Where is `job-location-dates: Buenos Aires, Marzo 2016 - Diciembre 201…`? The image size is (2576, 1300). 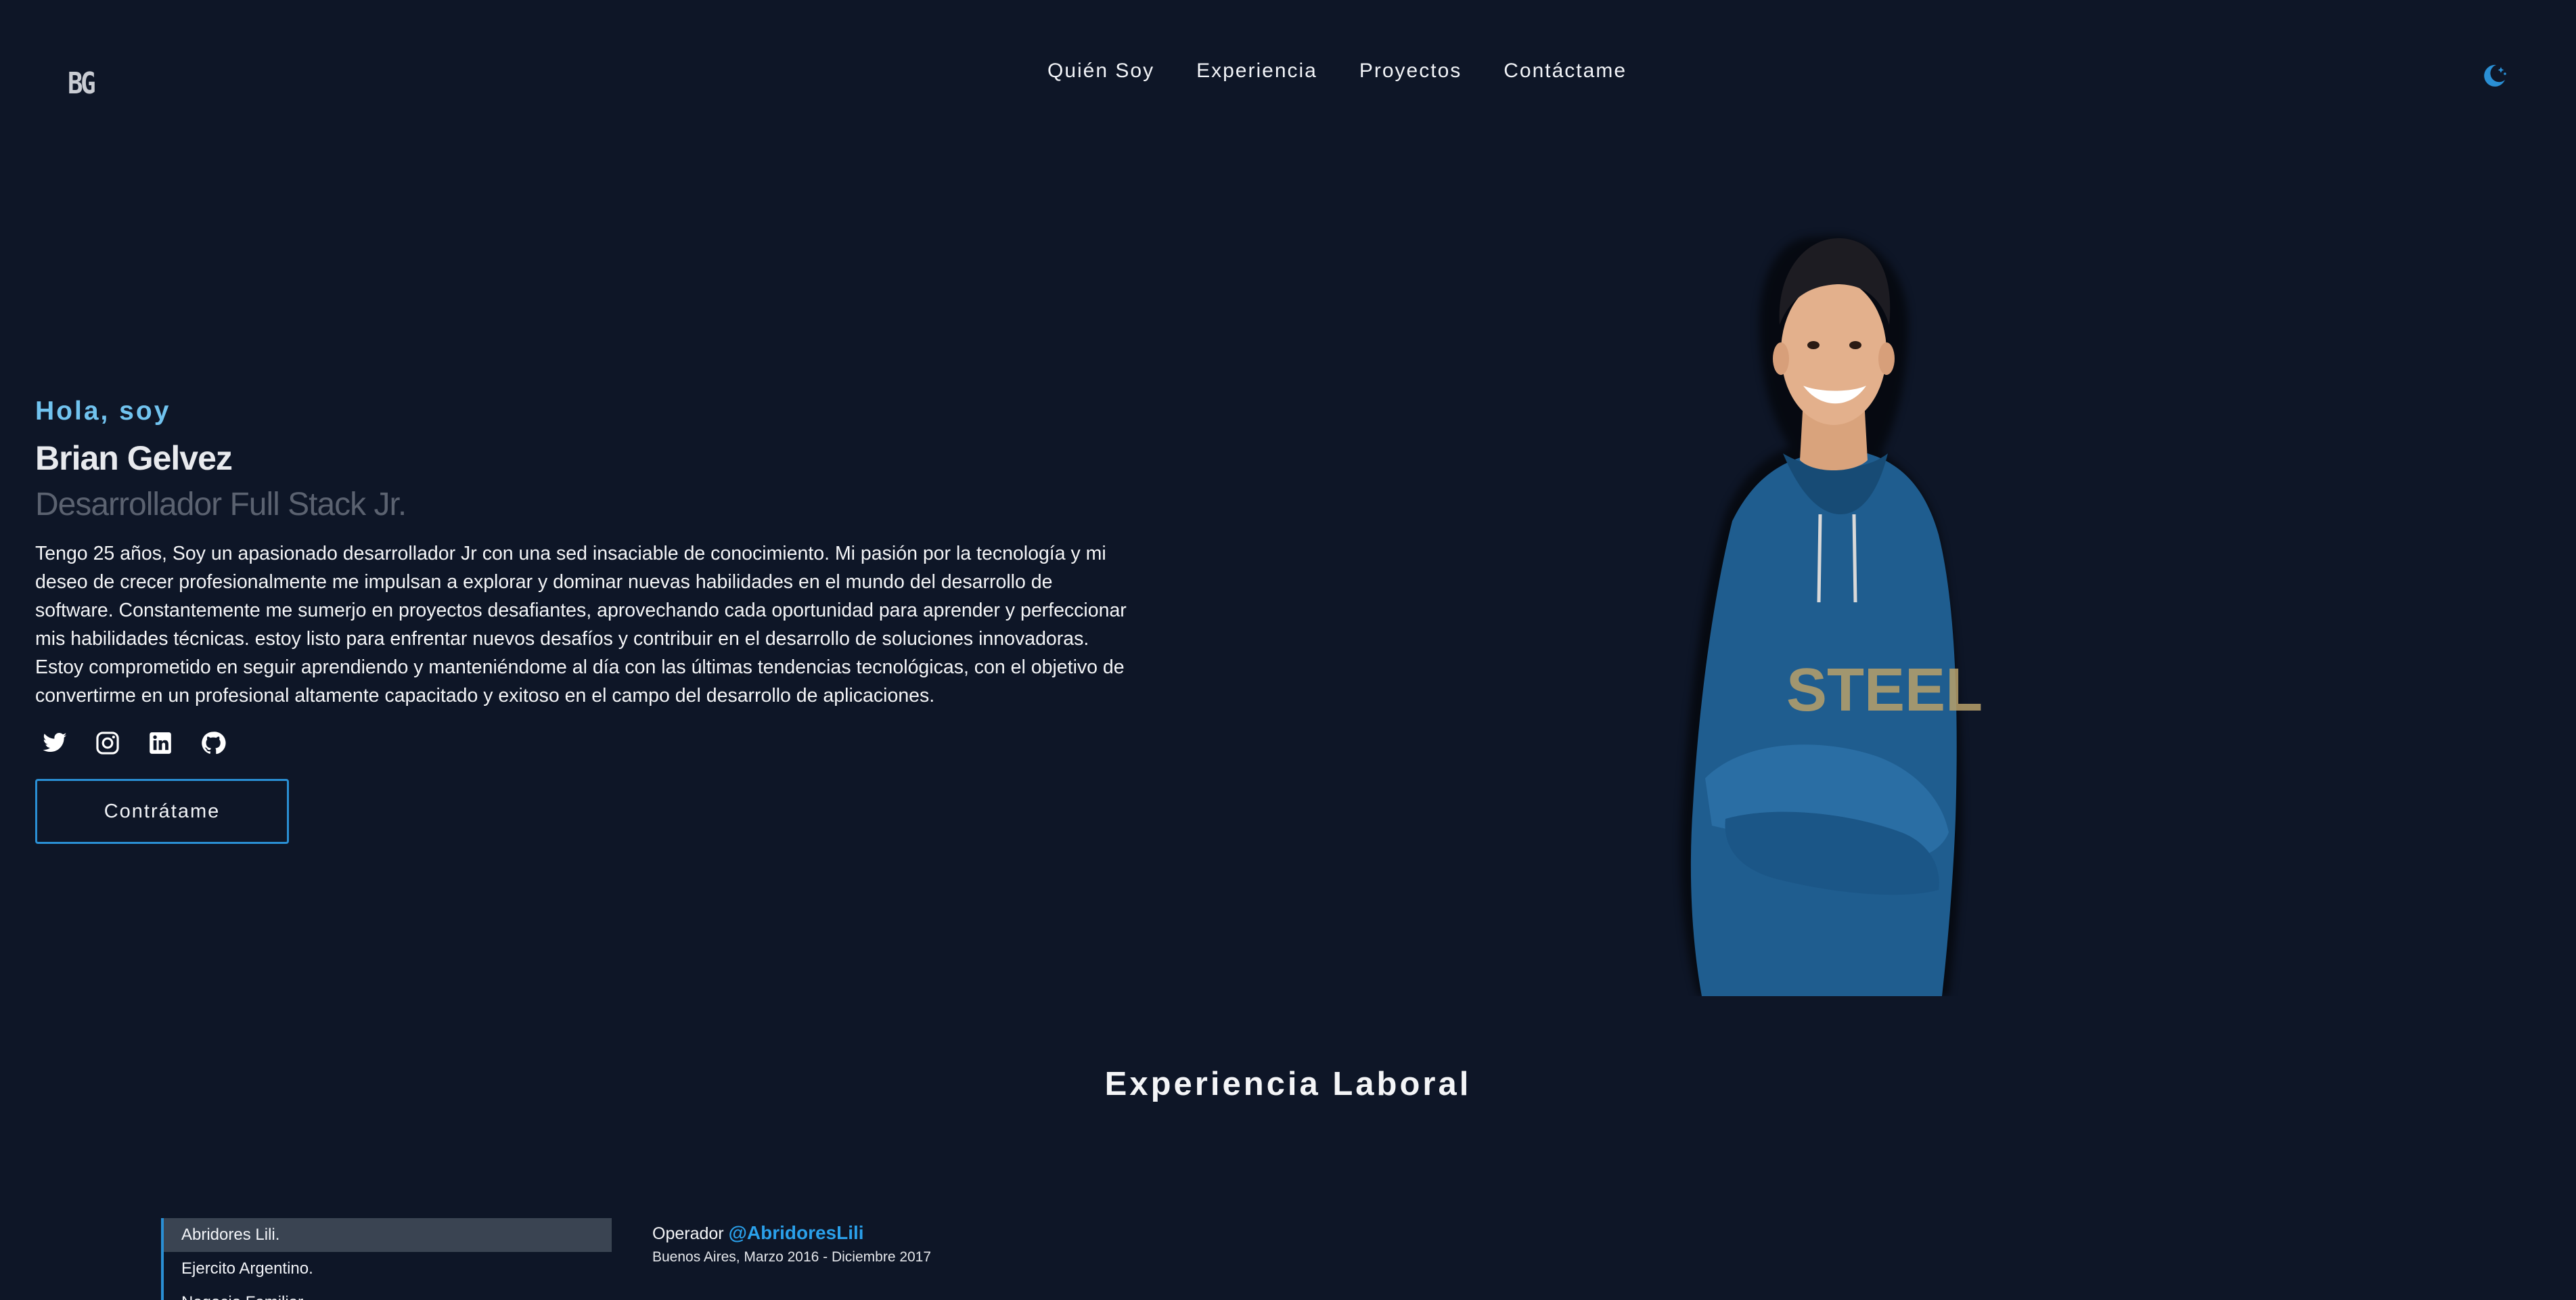
job-location-dates: Buenos Aires, Marzo 2016 - Diciembre 201… is located at coordinates (792, 1257).